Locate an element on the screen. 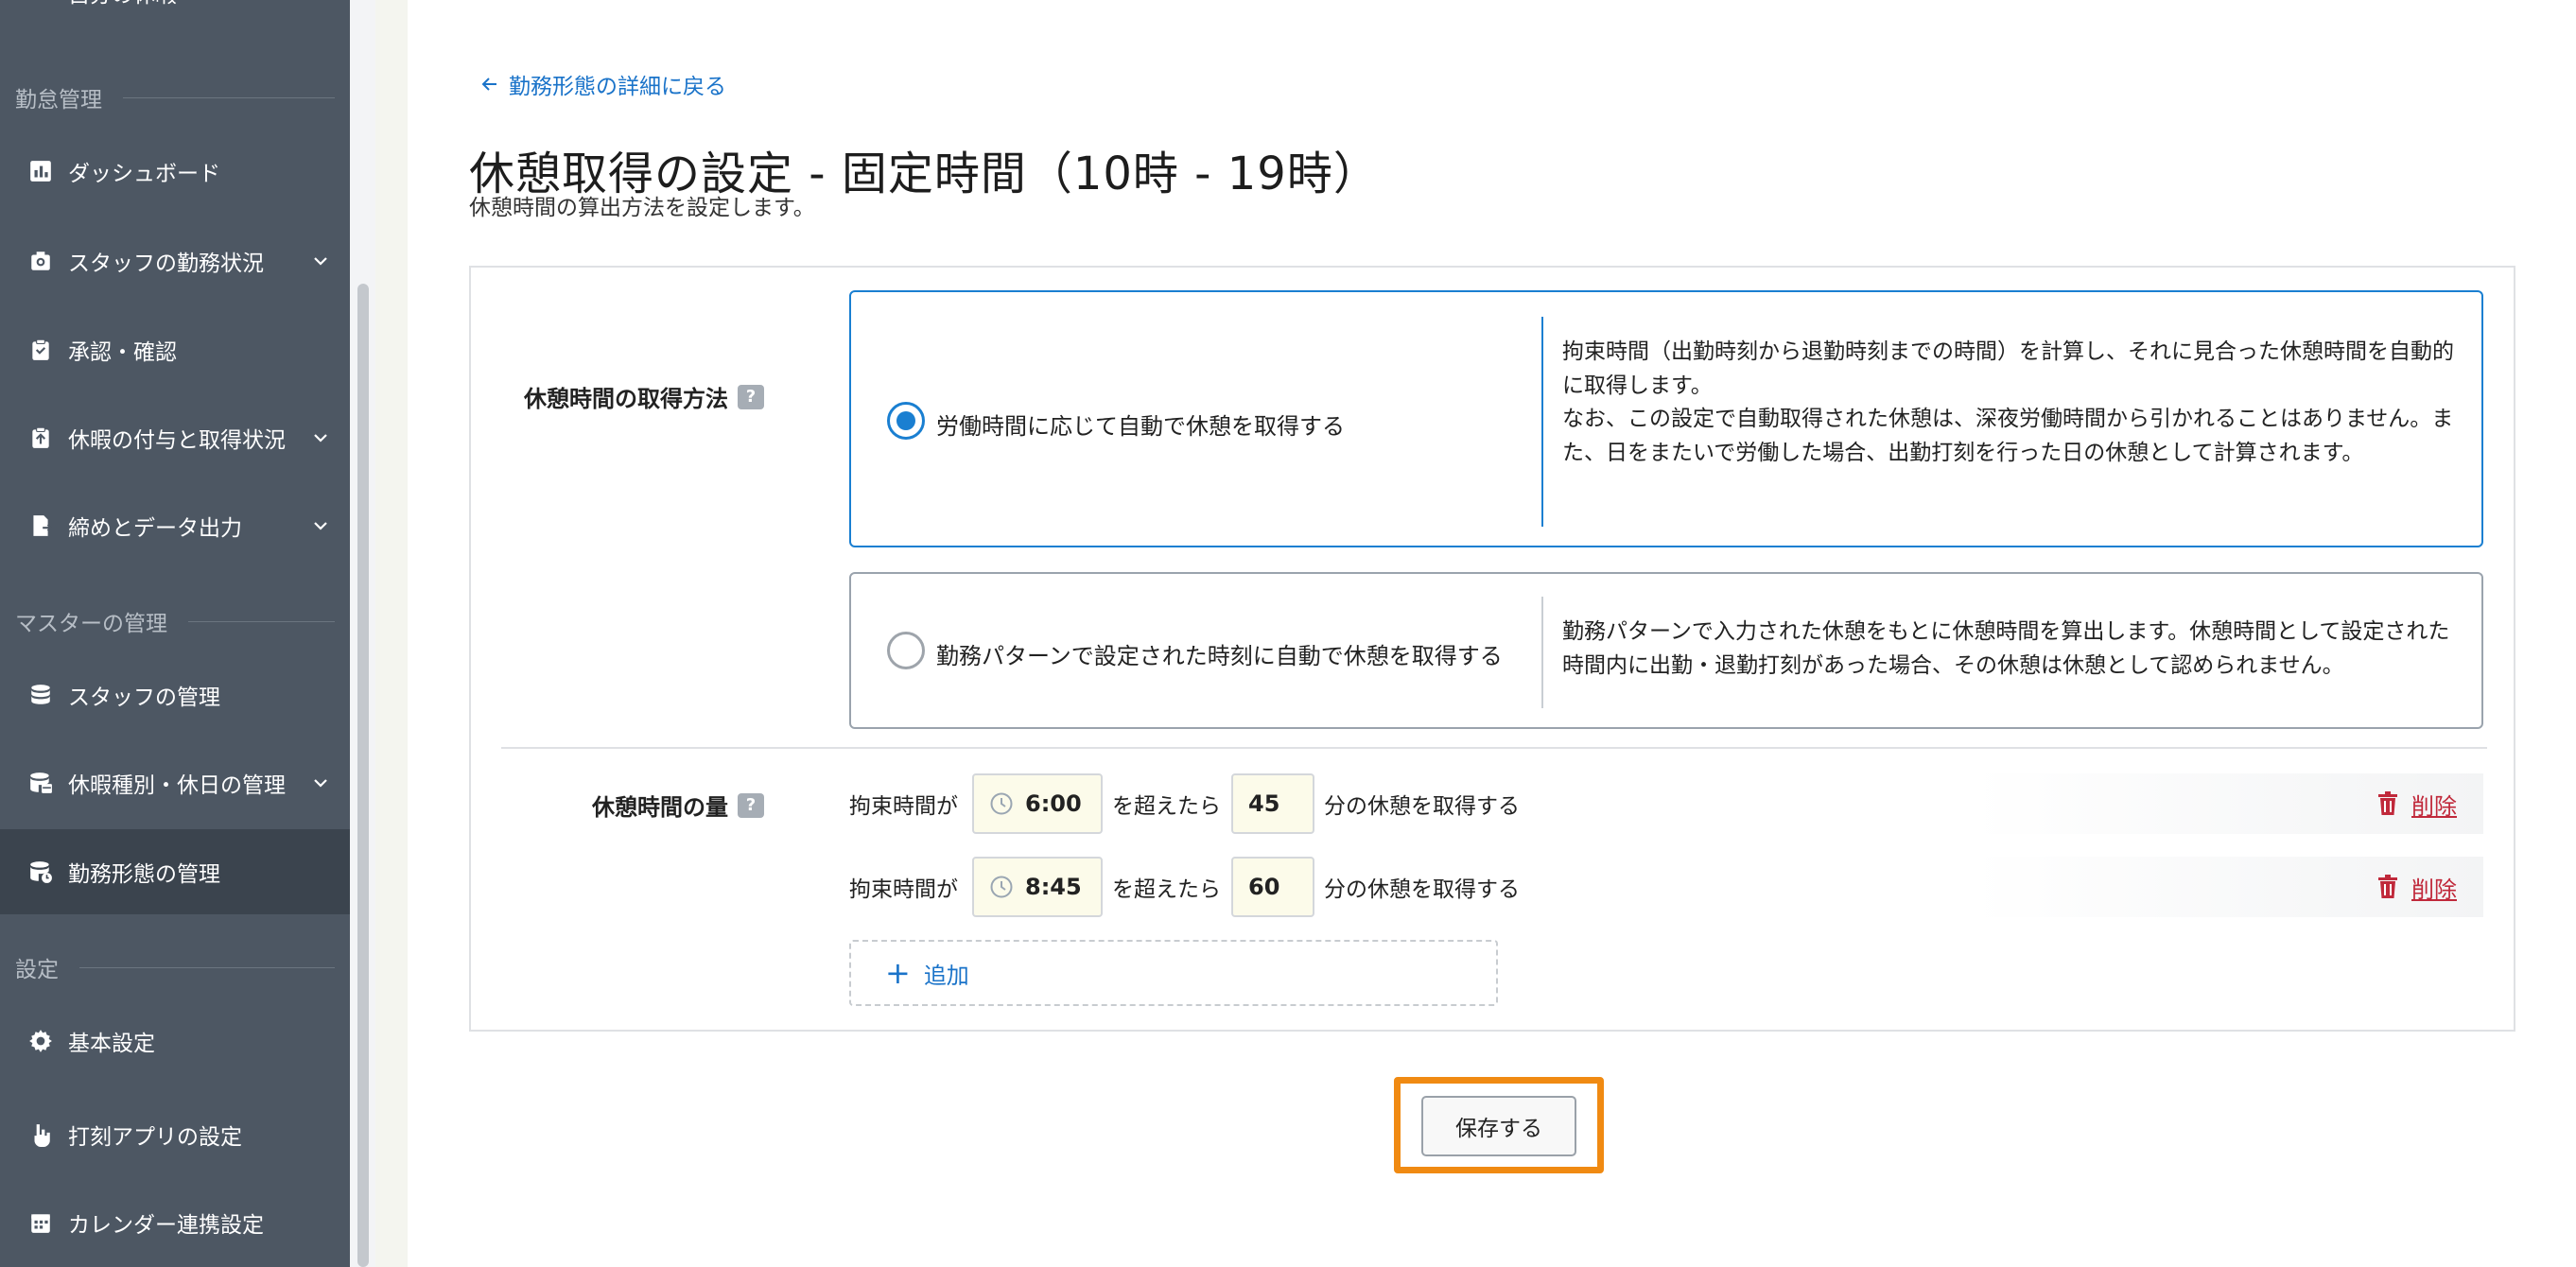  section-divider is located at coordinates (1494, 748).